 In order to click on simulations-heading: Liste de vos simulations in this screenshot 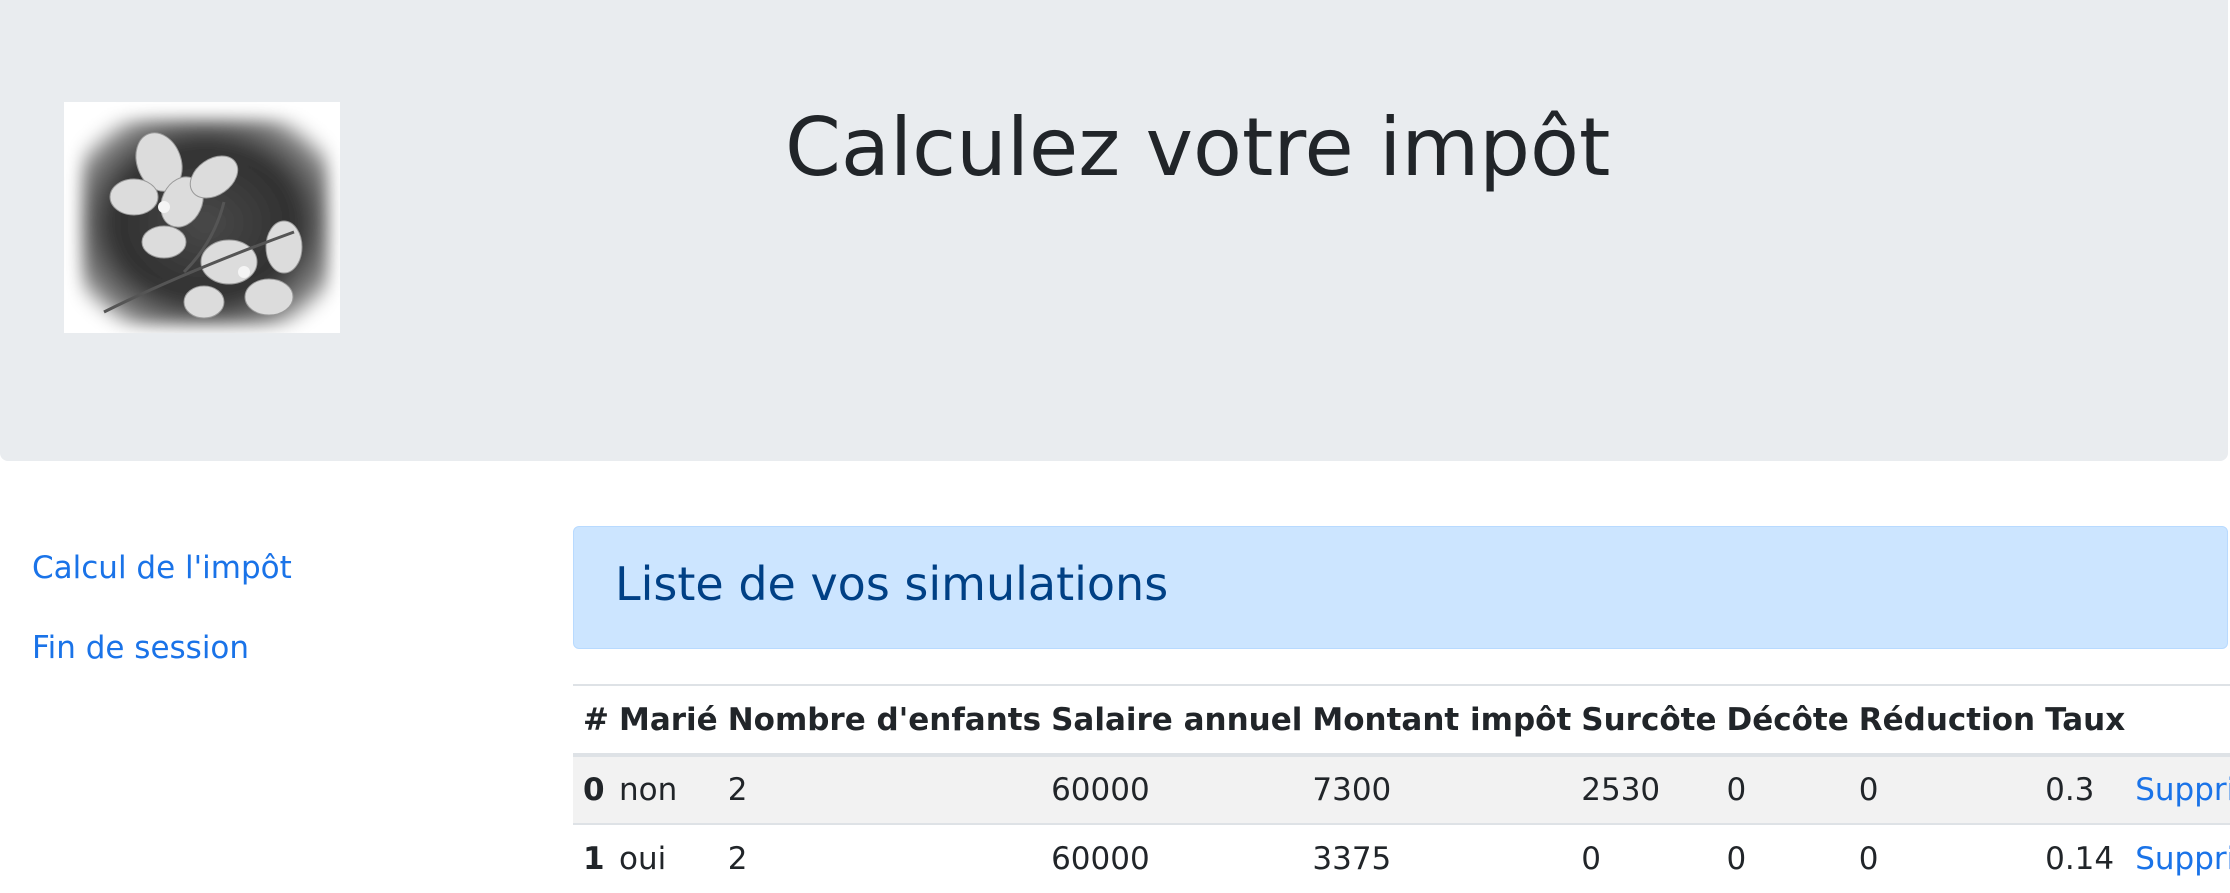, I will do `click(892, 584)`.